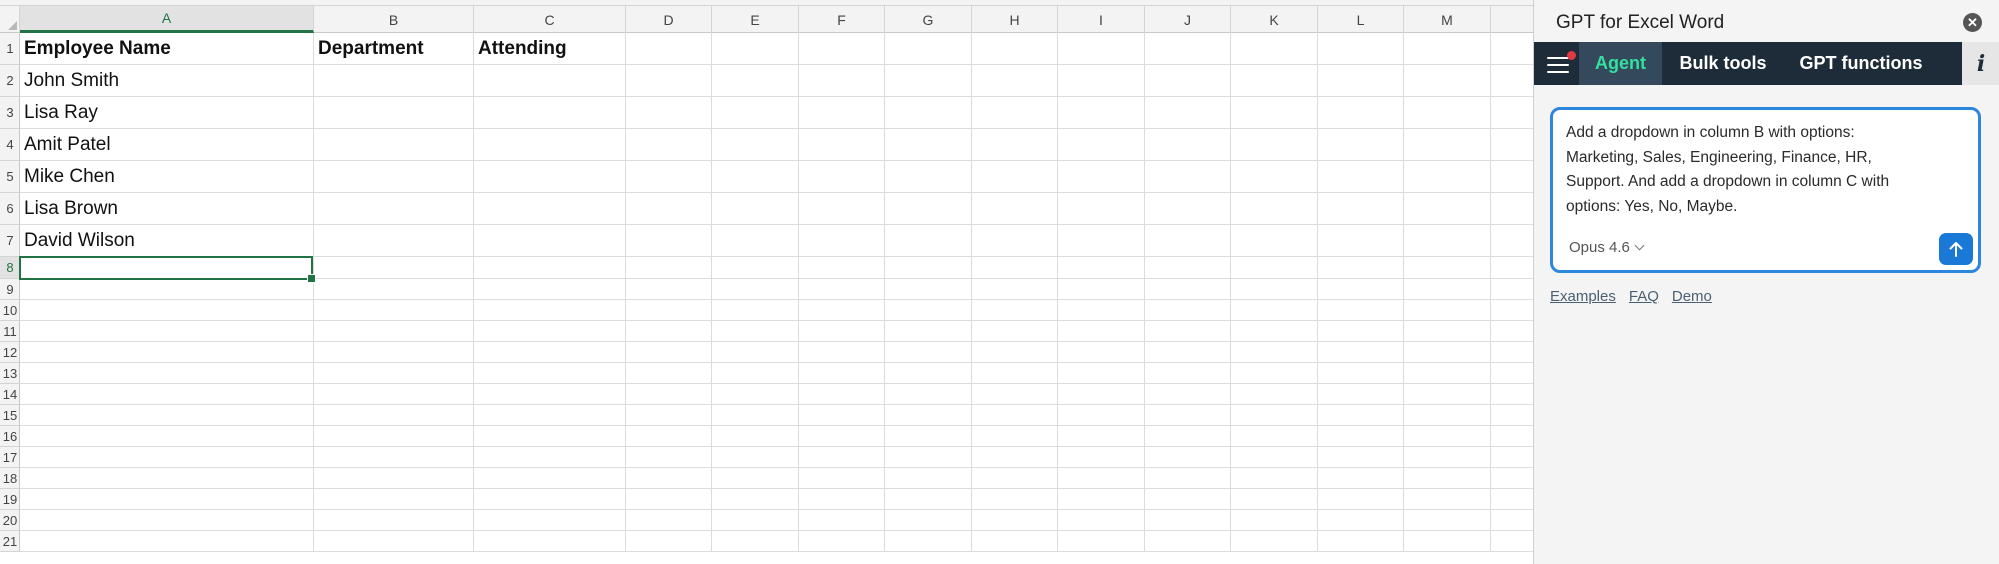 Image resolution: width=1999 pixels, height=564 pixels. What do you see at coordinates (10, 113) in the screenshot?
I see `row-header: 3` at bounding box center [10, 113].